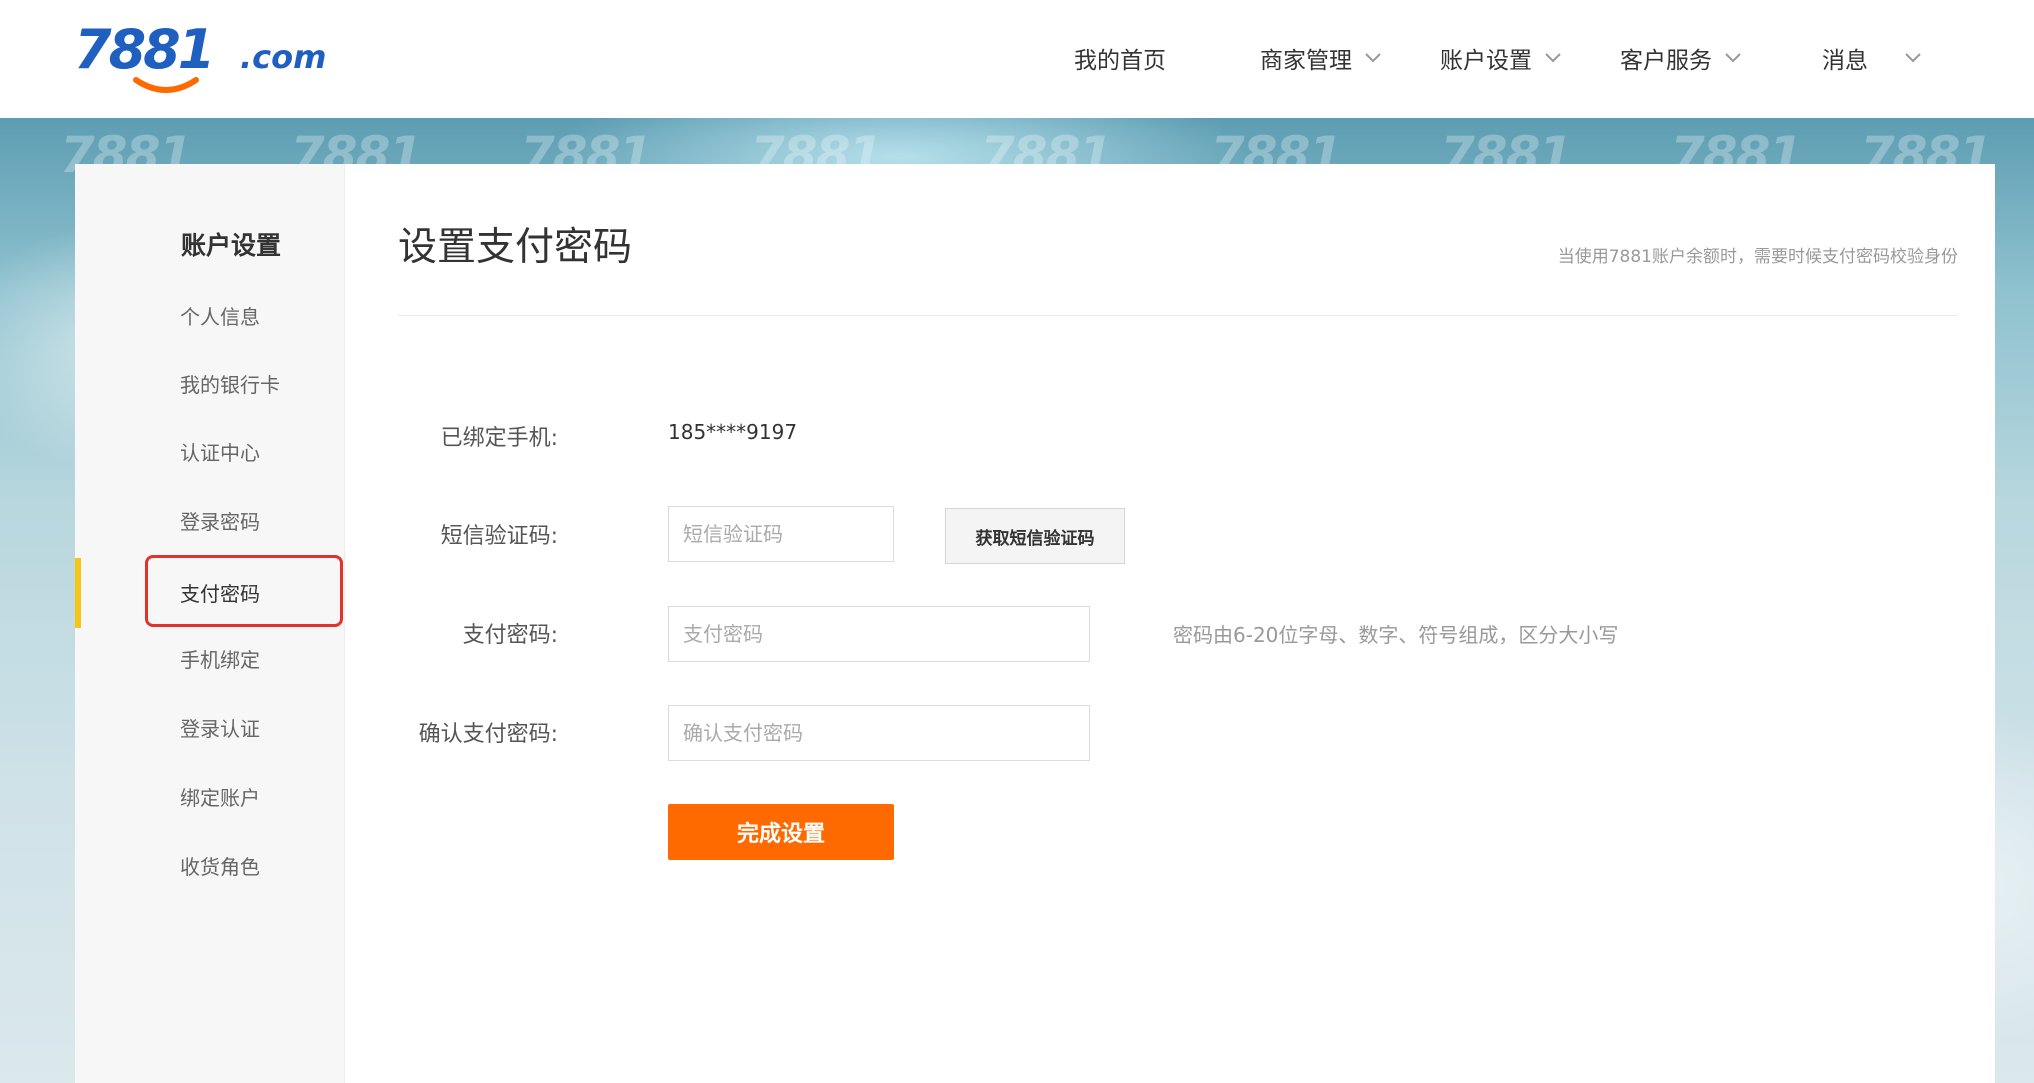 The width and height of the screenshot is (2034, 1083). I want to click on sidebar-item-receive-role: 收货角色, so click(210, 865).